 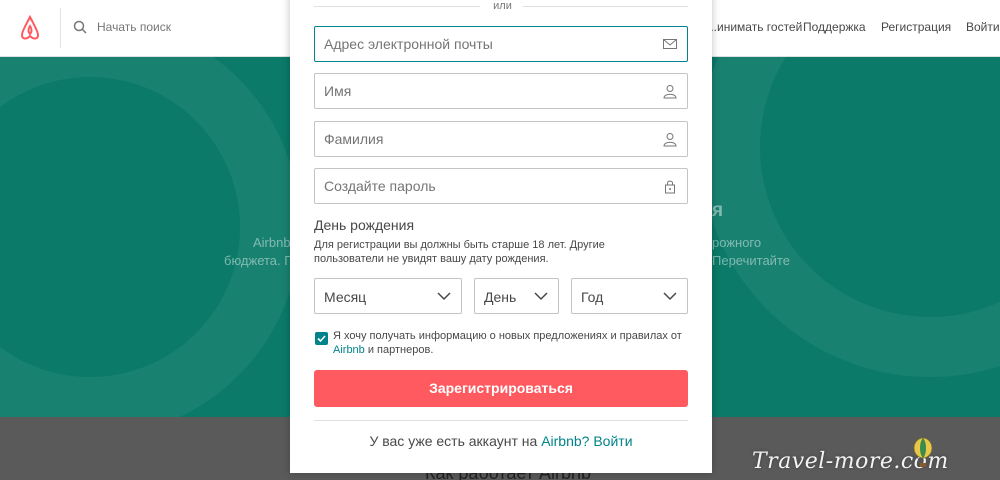 What do you see at coordinates (272, 242) in the screenshot?
I see `hero-text: Airbnb` at bounding box center [272, 242].